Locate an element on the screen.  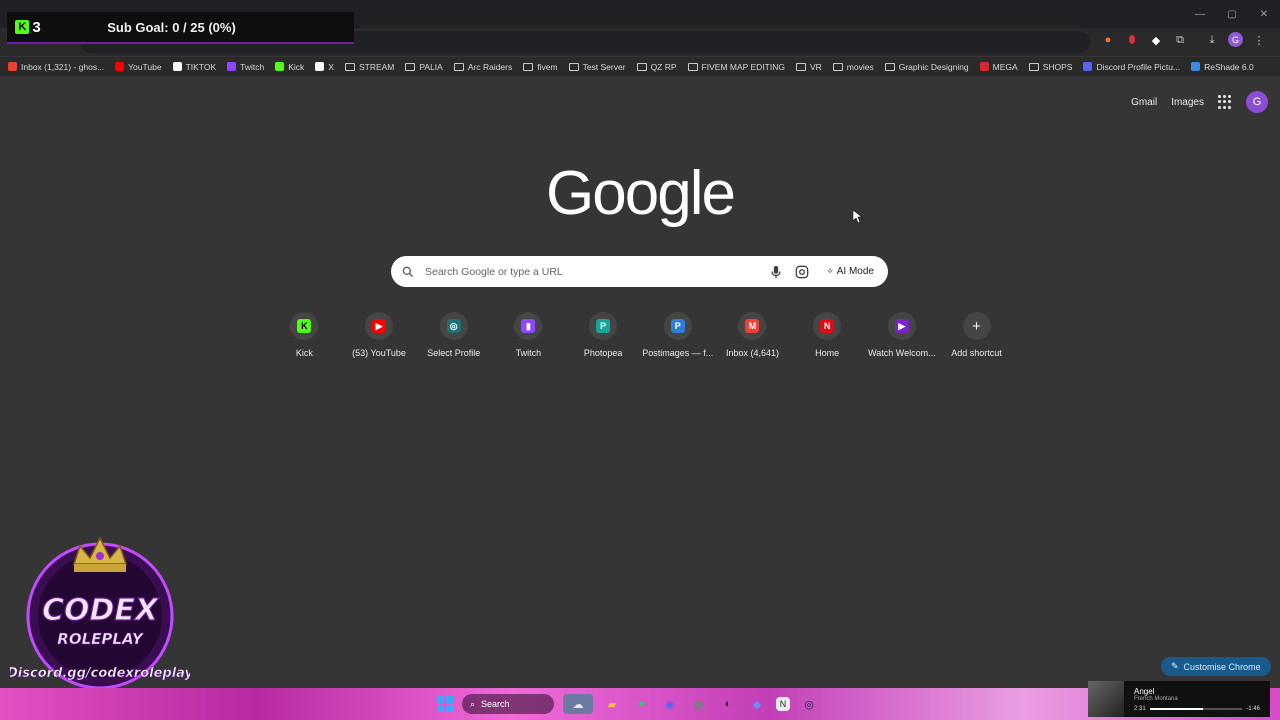
bookmark-item: movies is located at coordinates (853, 67).